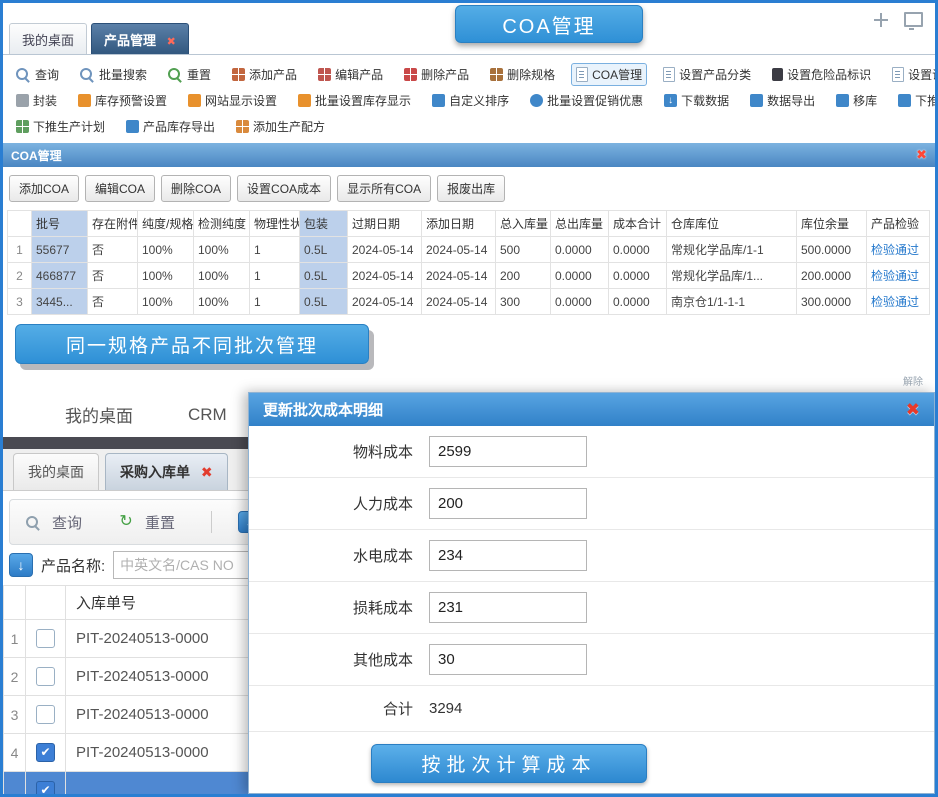 The image size is (938, 797). I want to click on bw-tab-purchase-inbound: 采购入库单 ✖, so click(166, 471).